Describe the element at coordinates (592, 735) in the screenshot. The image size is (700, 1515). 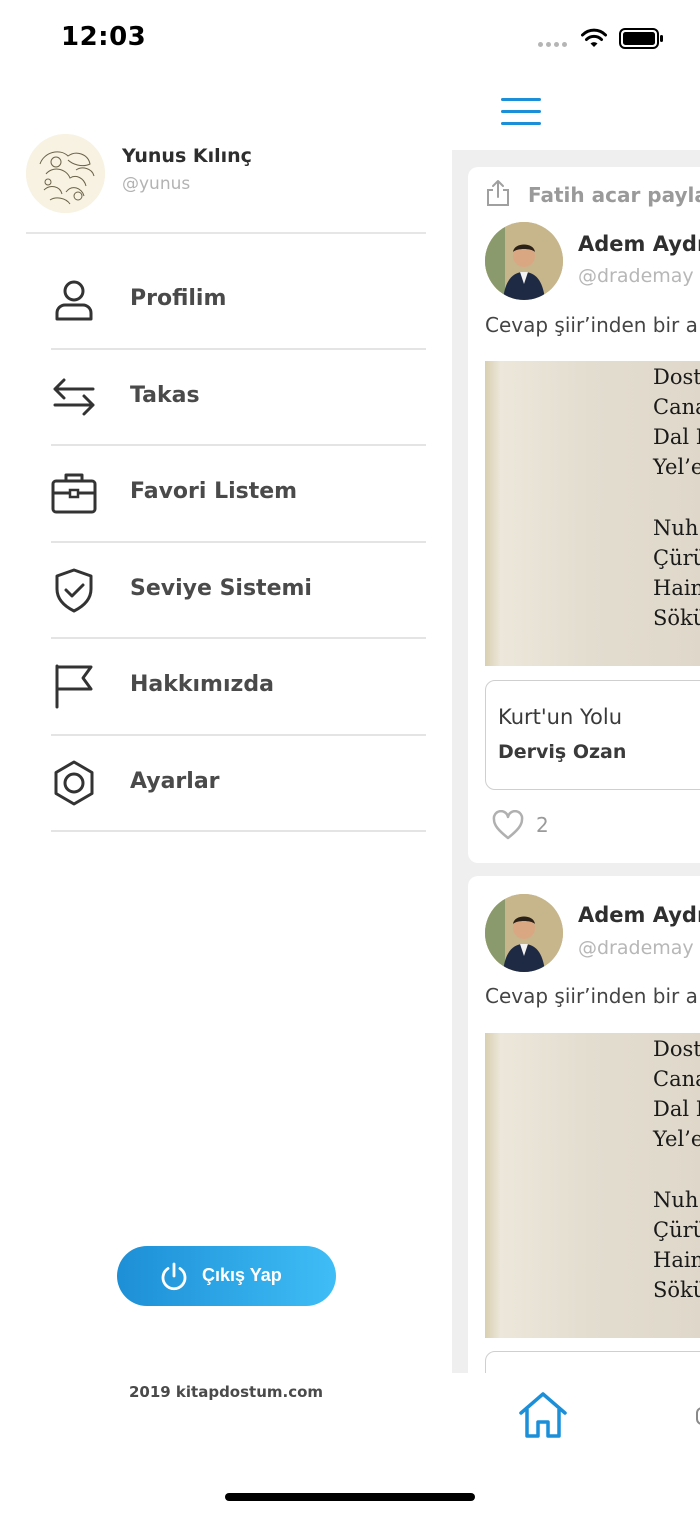
I see `book-info: Kurt'un Yolu Derviş Ozan` at that location.